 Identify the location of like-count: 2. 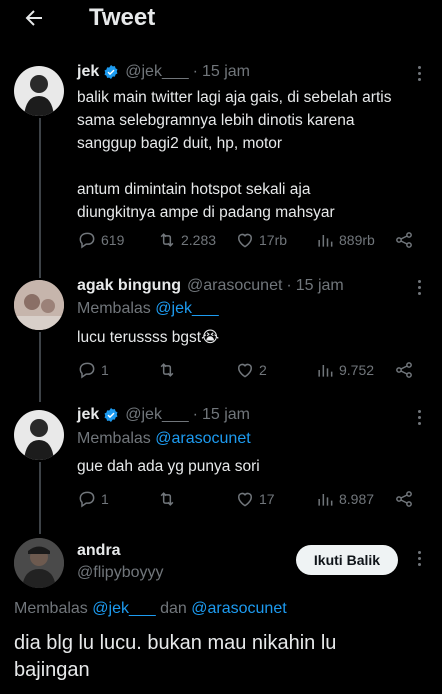
(263, 370).